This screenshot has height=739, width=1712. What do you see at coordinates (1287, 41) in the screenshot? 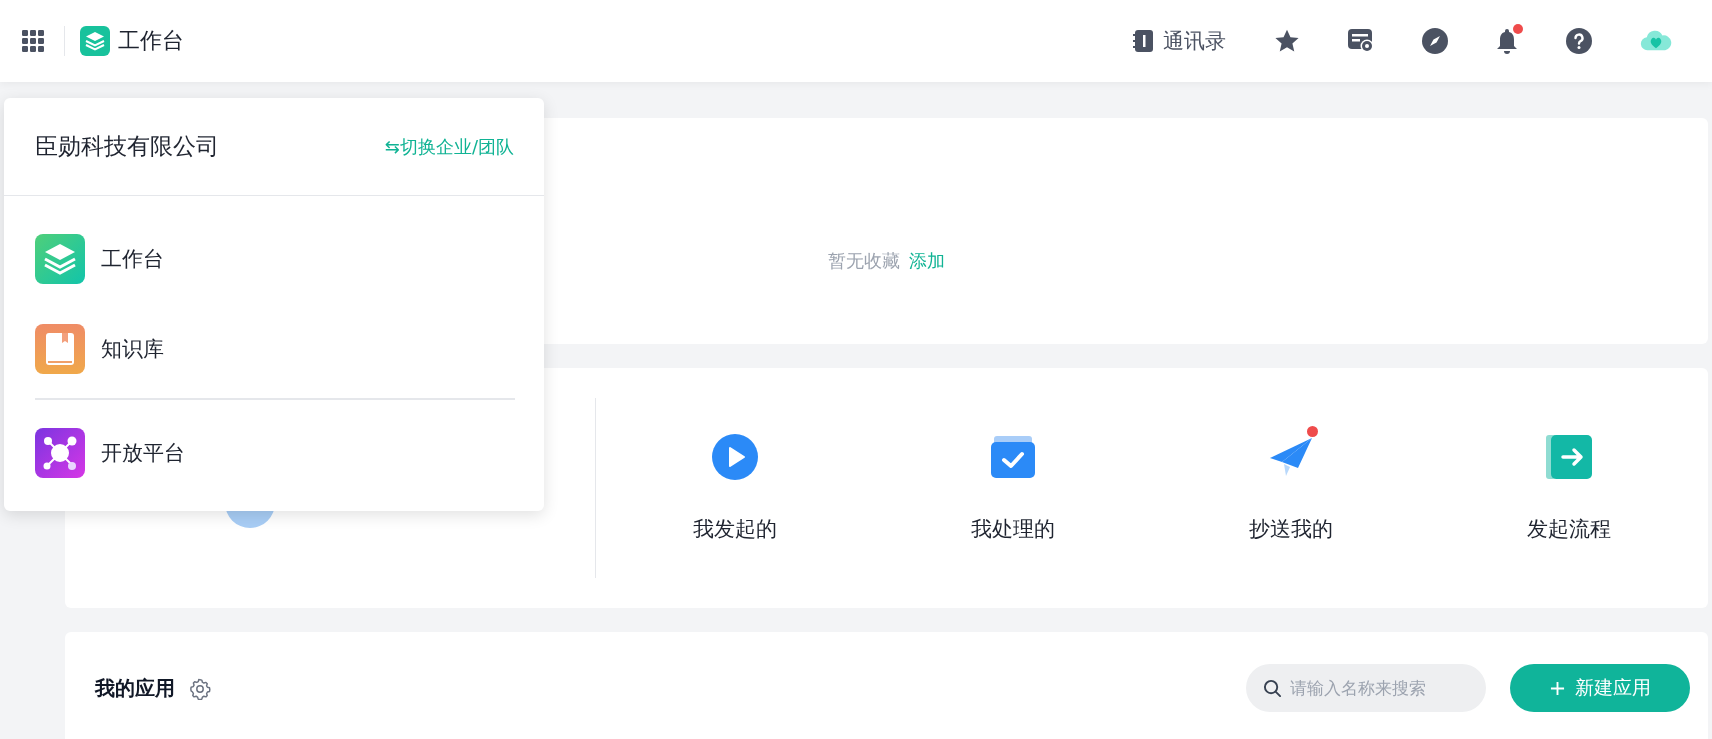
I see `star-icon` at bounding box center [1287, 41].